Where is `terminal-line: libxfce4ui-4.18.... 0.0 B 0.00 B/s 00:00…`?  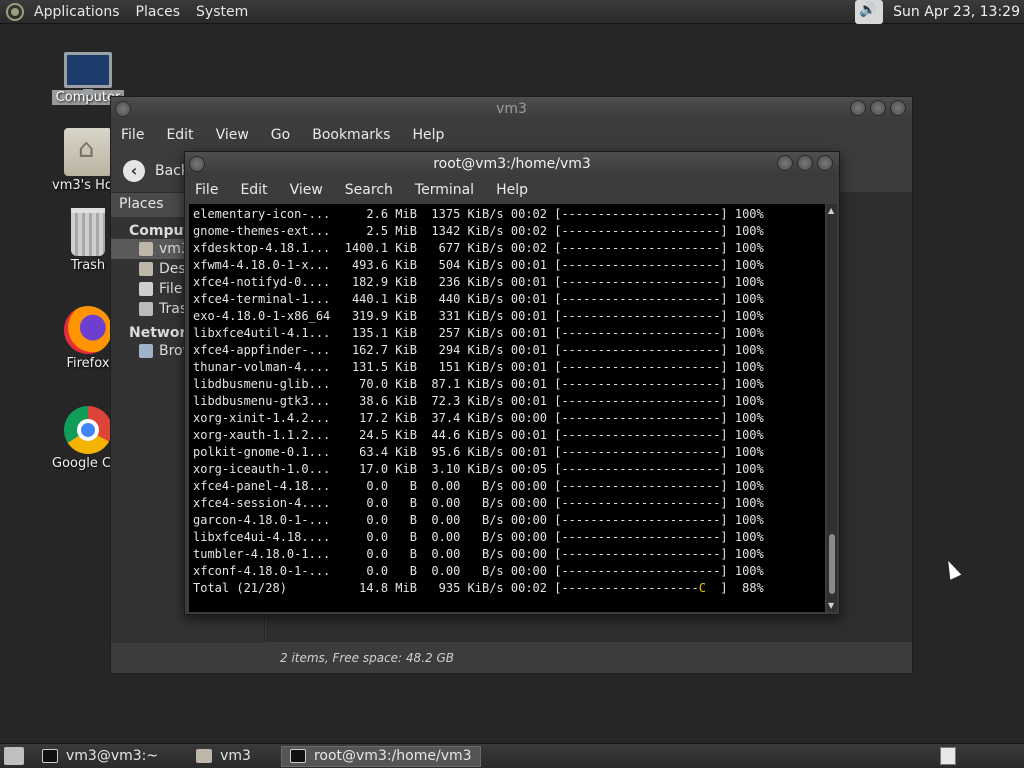 terminal-line: libxfce4ui-4.18.... 0.0 B 0.00 B/s 00:00… is located at coordinates (478, 537).